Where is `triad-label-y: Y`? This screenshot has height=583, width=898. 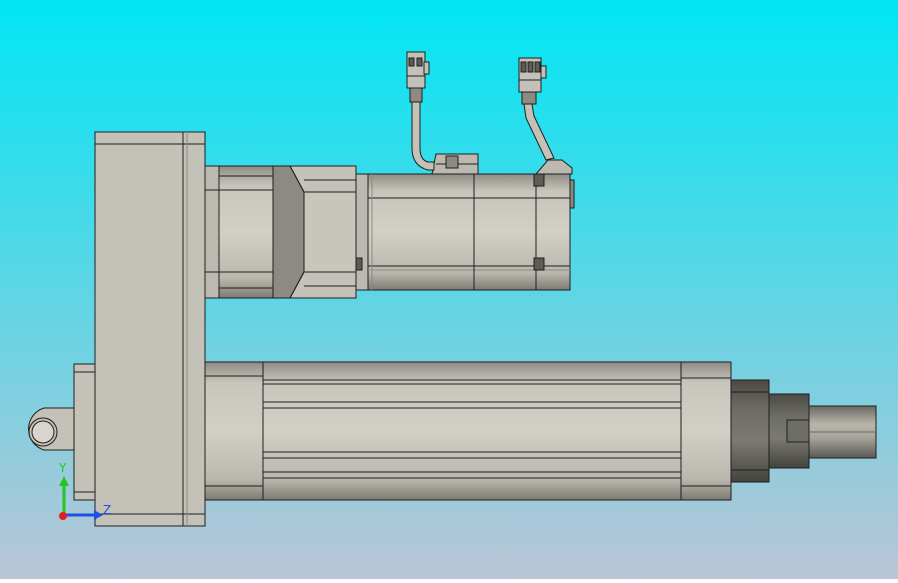 triad-label-y: Y is located at coordinates (62, 468).